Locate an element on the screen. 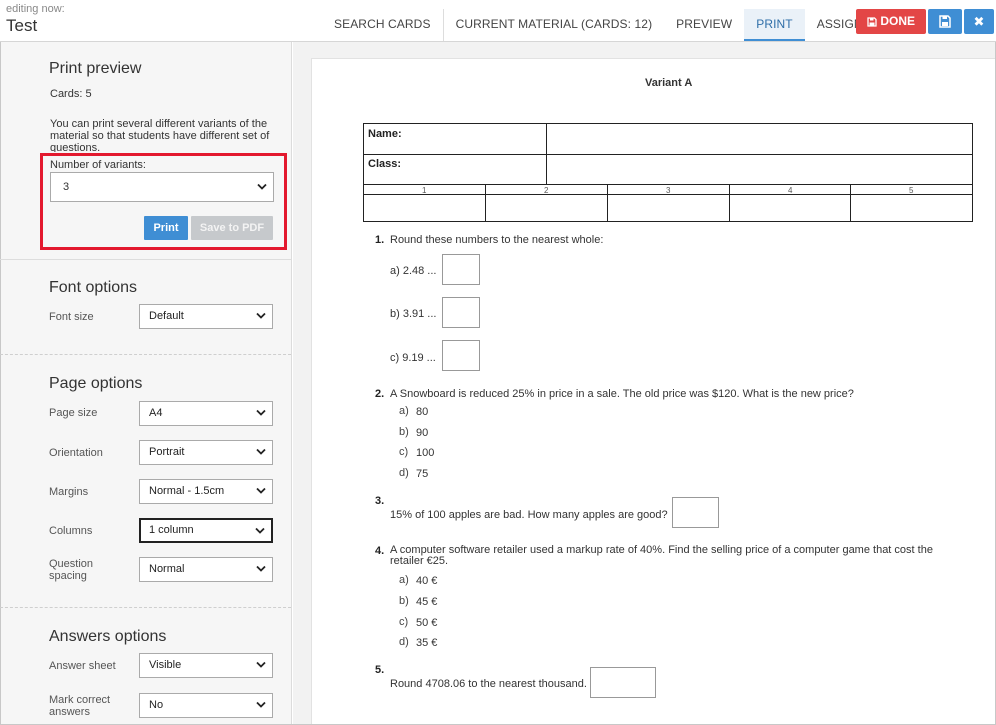  option-value: 100 is located at coordinates (425, 453).